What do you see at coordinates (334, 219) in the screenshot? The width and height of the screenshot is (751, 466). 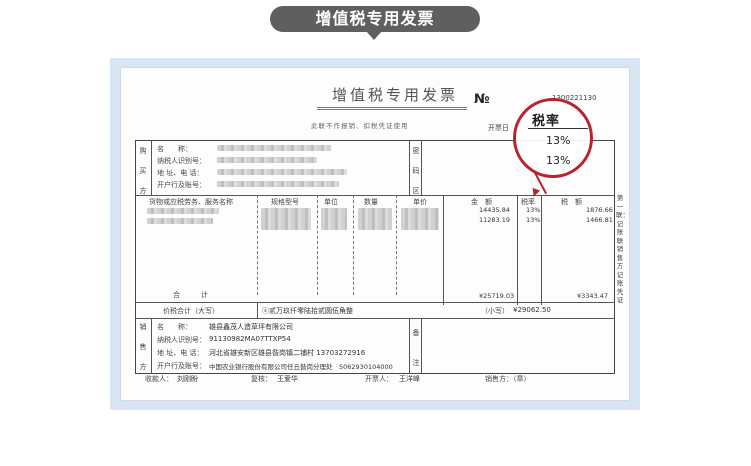 I see `item-unit-redacted` at bounding box center [334, 219].